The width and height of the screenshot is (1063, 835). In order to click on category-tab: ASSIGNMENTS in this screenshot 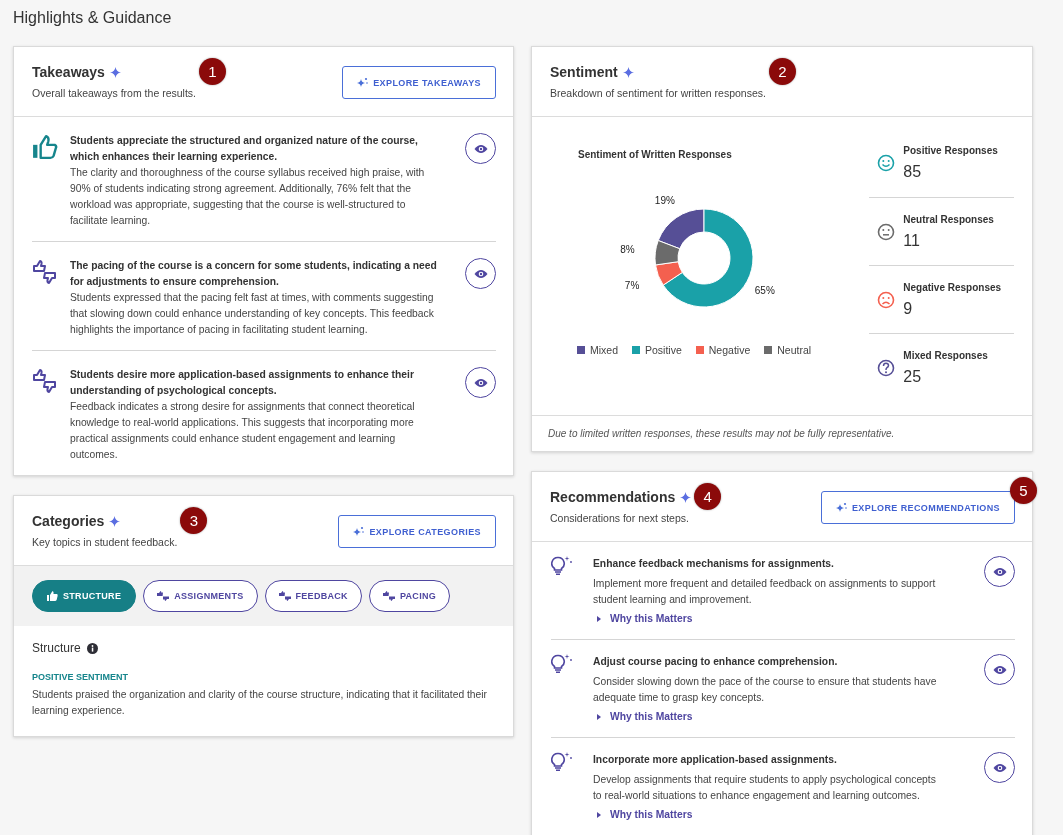, I will do `click(200, 596)`.